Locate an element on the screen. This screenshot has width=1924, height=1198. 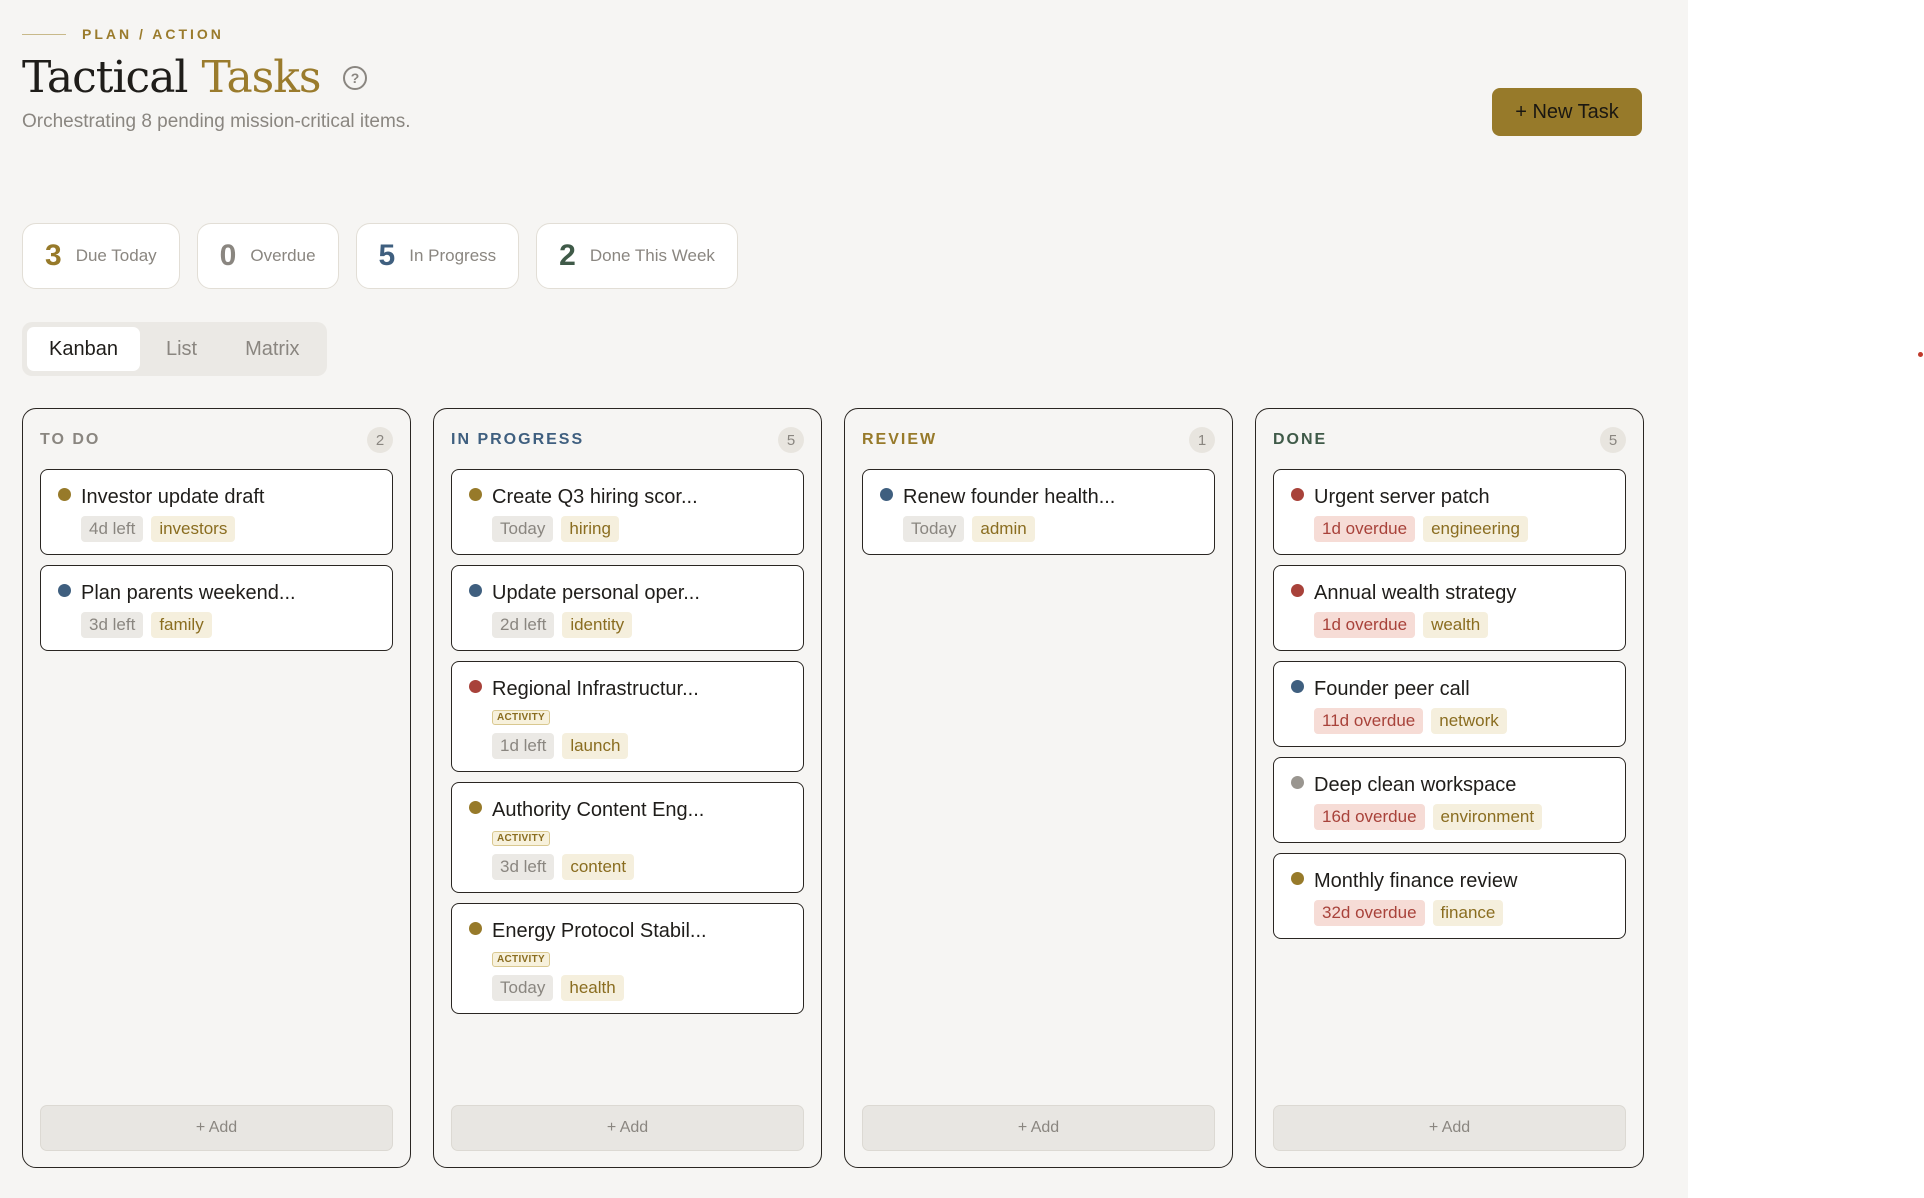
task-title: Investor update draft is located at coordinates (173, 497).